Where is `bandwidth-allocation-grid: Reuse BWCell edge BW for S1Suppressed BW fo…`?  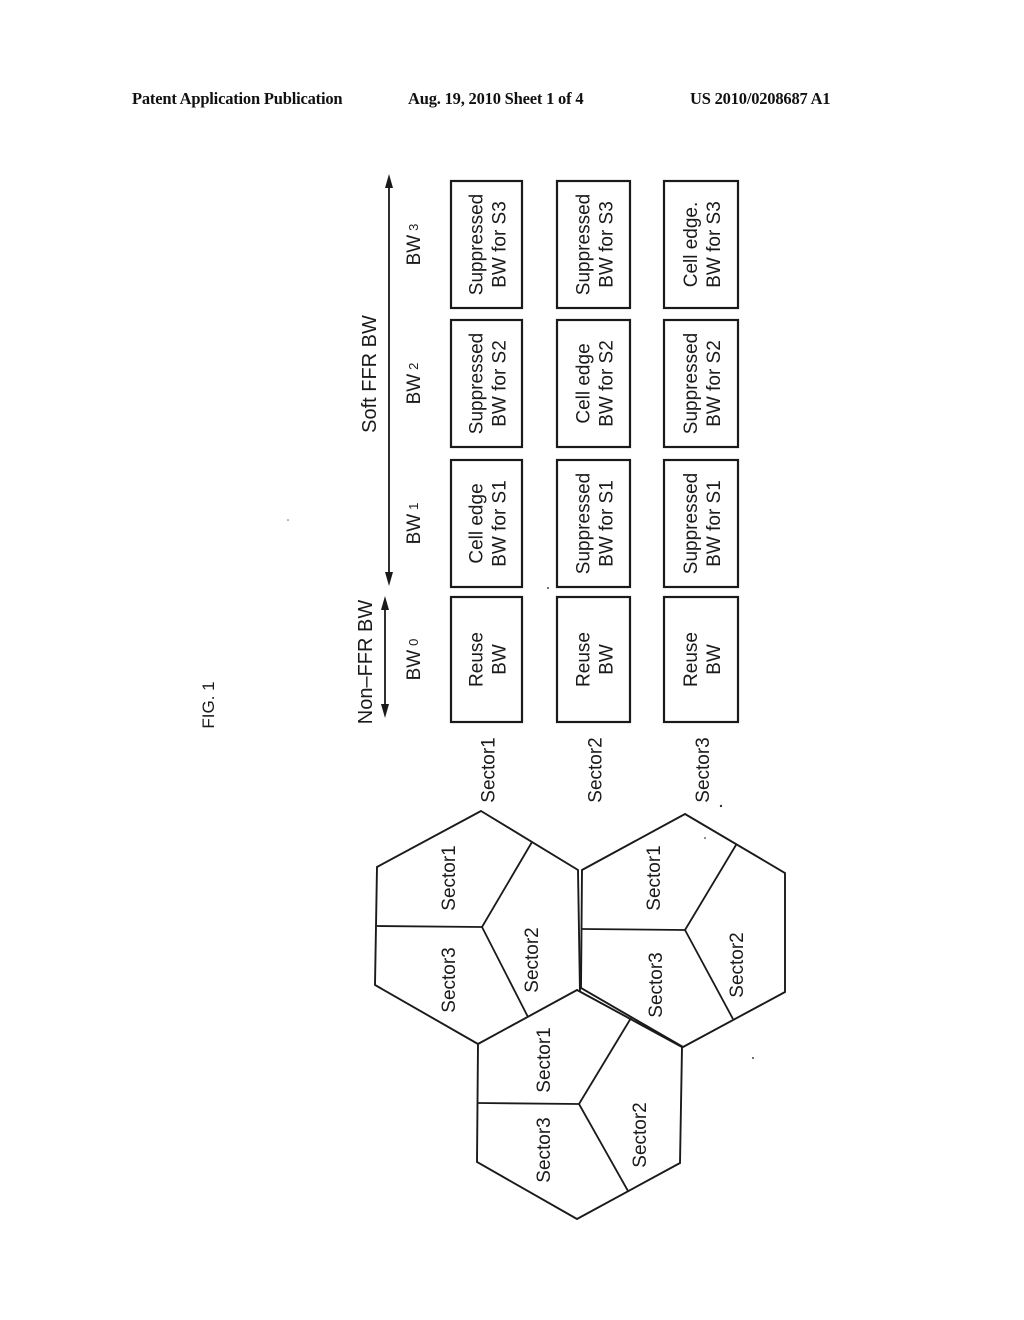 bandwidth-allocation-grid: Reuse BWCell edge BW for S1Suppressed BW fo… is located at coordinates (594, 451).